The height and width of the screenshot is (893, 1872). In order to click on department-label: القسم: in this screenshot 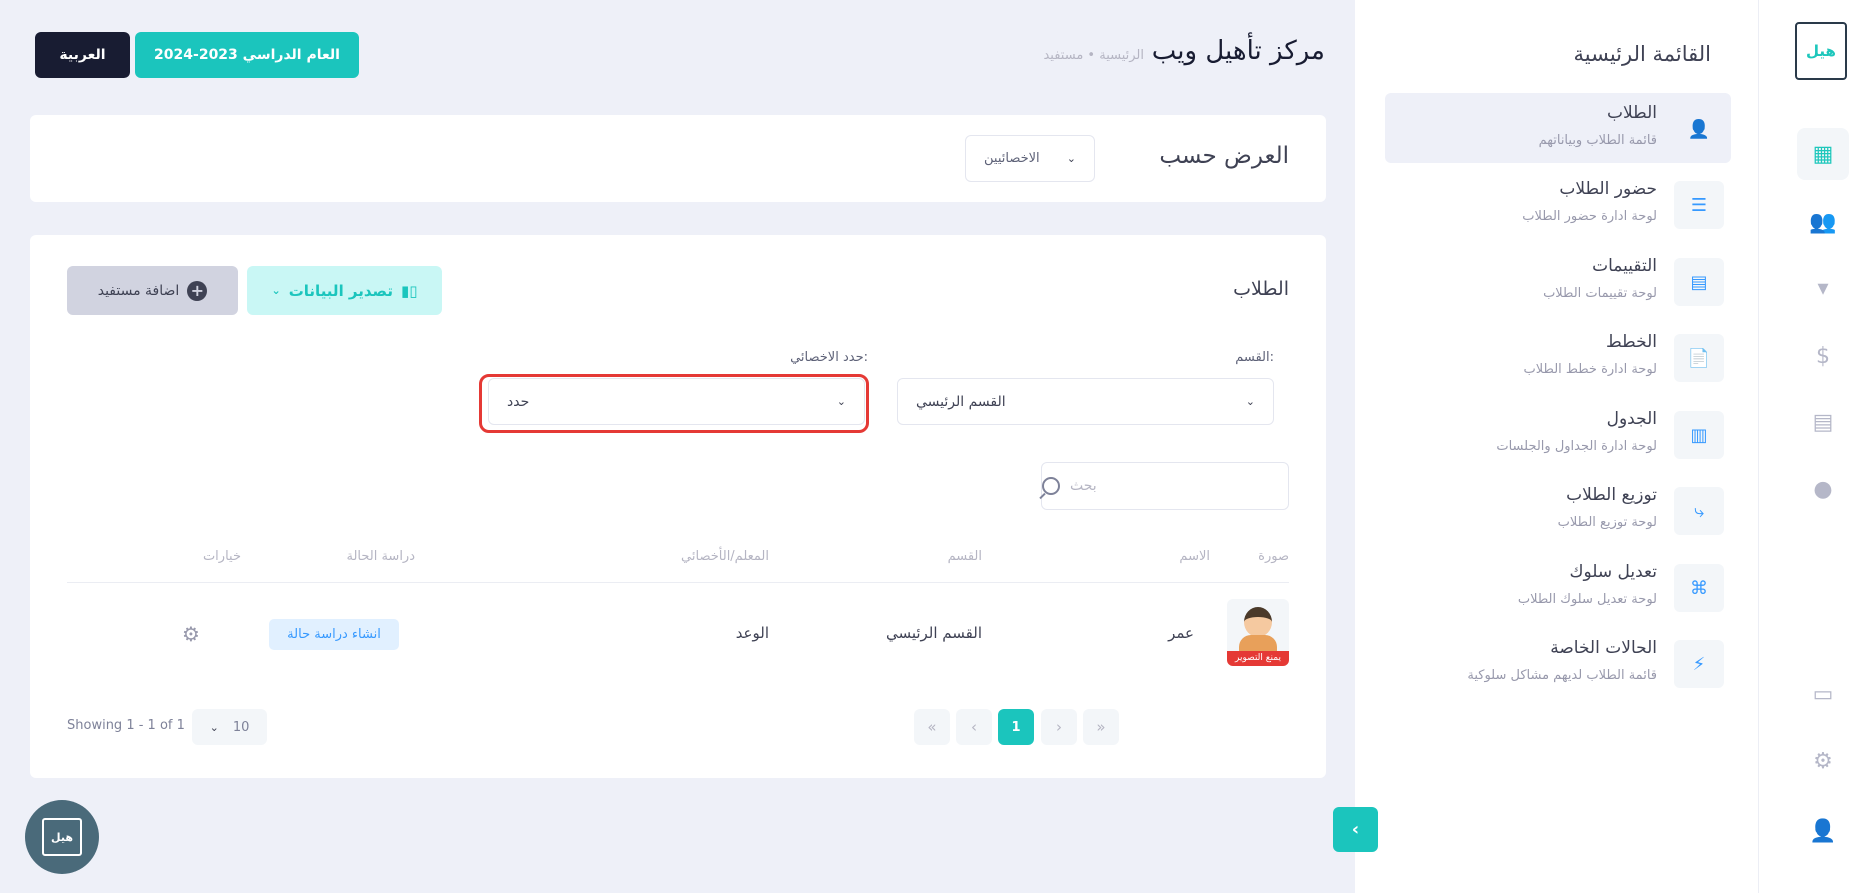, I will do `click(1254, 357)`.